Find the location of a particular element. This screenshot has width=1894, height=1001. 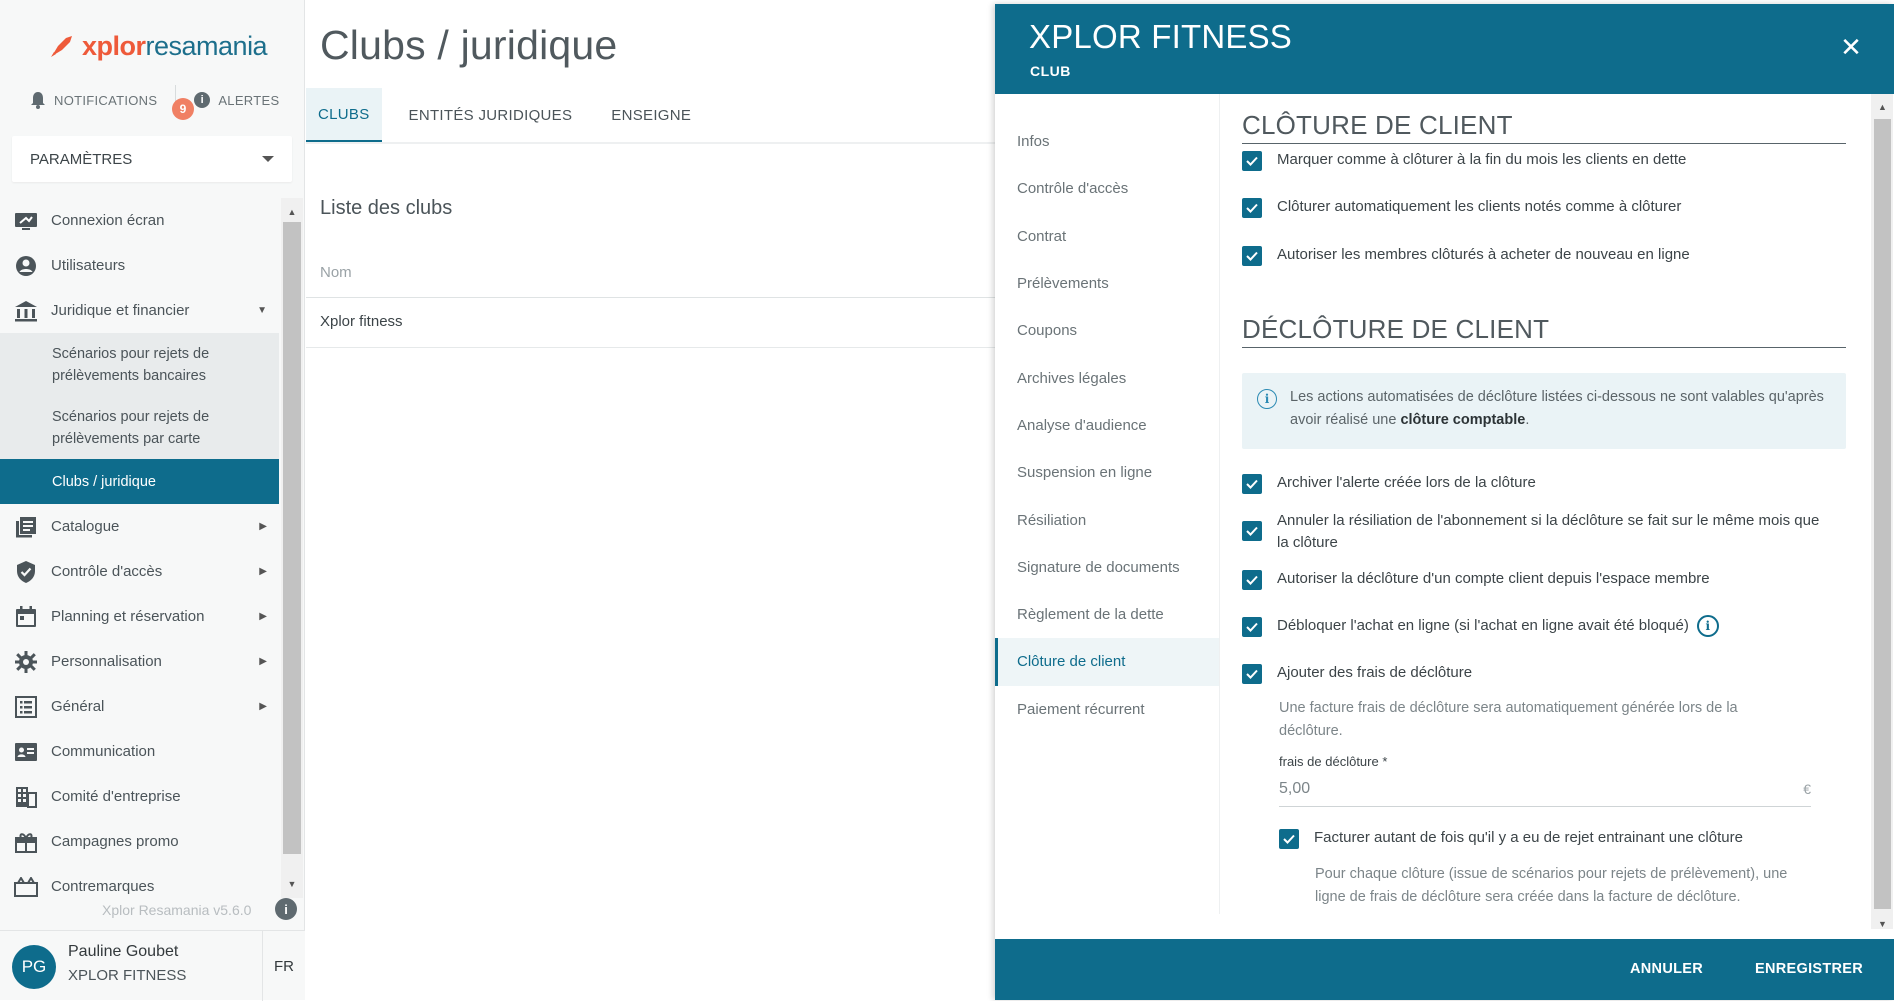

table-row: Xplor fitness is located at coordinates (361, 321).